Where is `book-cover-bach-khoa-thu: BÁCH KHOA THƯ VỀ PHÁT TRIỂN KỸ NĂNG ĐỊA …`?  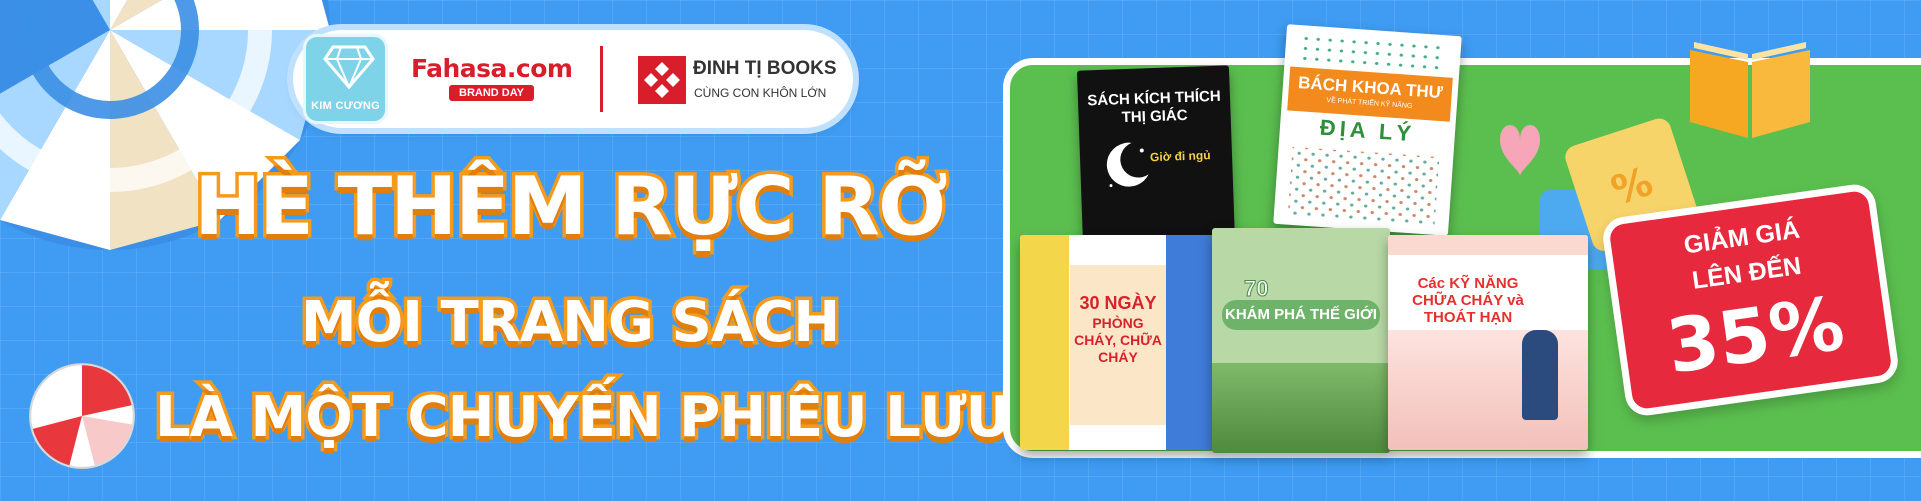
book-cover-bach-khoa-thu: BÁCH KHOA THƯ VỀ PHÁT TRIỂN KỸ NĂNG ĐỊA … is located at coordinates (1367, 130).